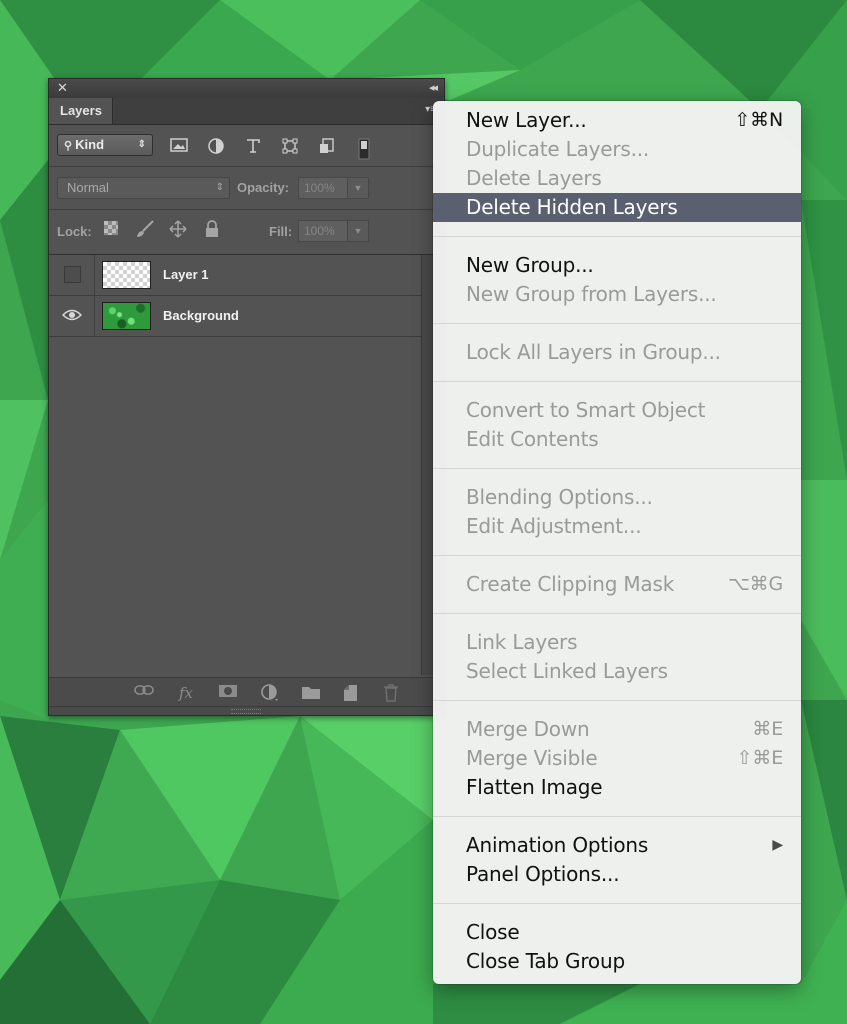 The width and height of the screenshot is (847, 1024). I want to click on fx-icon: fx, so click(186, 693).